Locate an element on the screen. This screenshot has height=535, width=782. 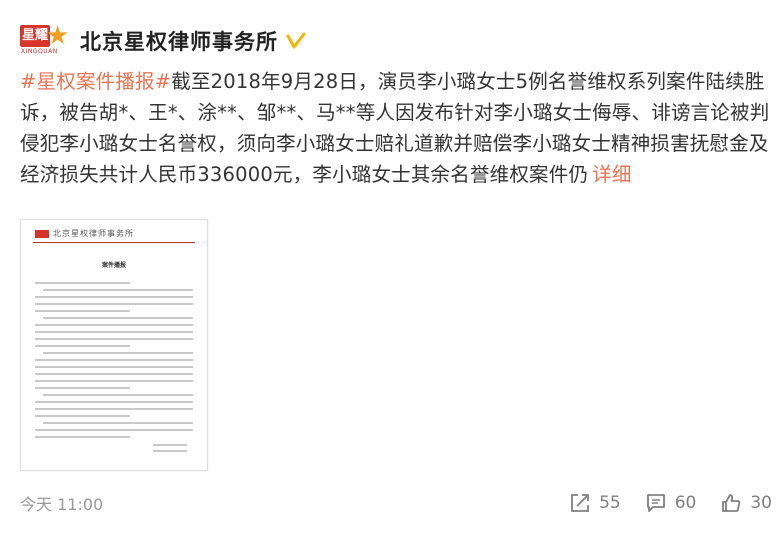
like-button: 30 is located at coordinates (746, 503).